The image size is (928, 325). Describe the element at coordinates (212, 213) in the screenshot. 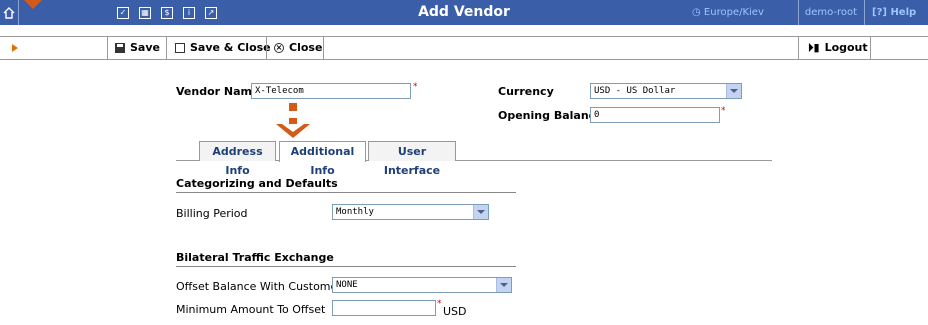

I see `billing-period-label: Billing Period` at that location.